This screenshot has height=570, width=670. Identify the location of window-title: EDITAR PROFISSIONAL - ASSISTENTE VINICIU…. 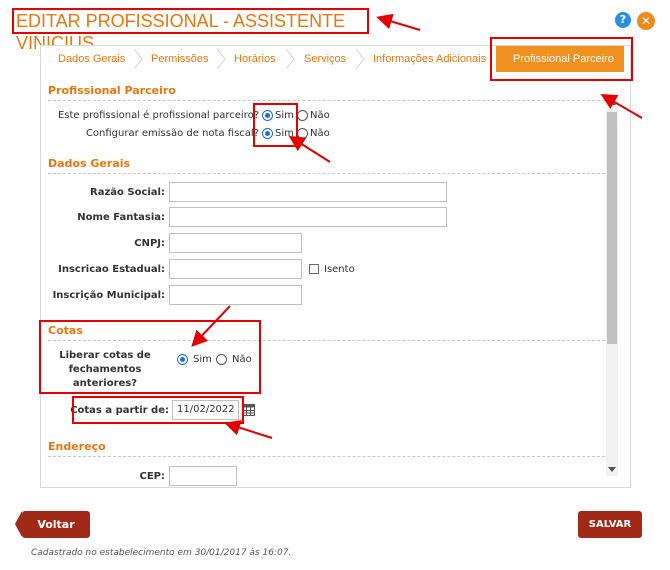
(190, 30).